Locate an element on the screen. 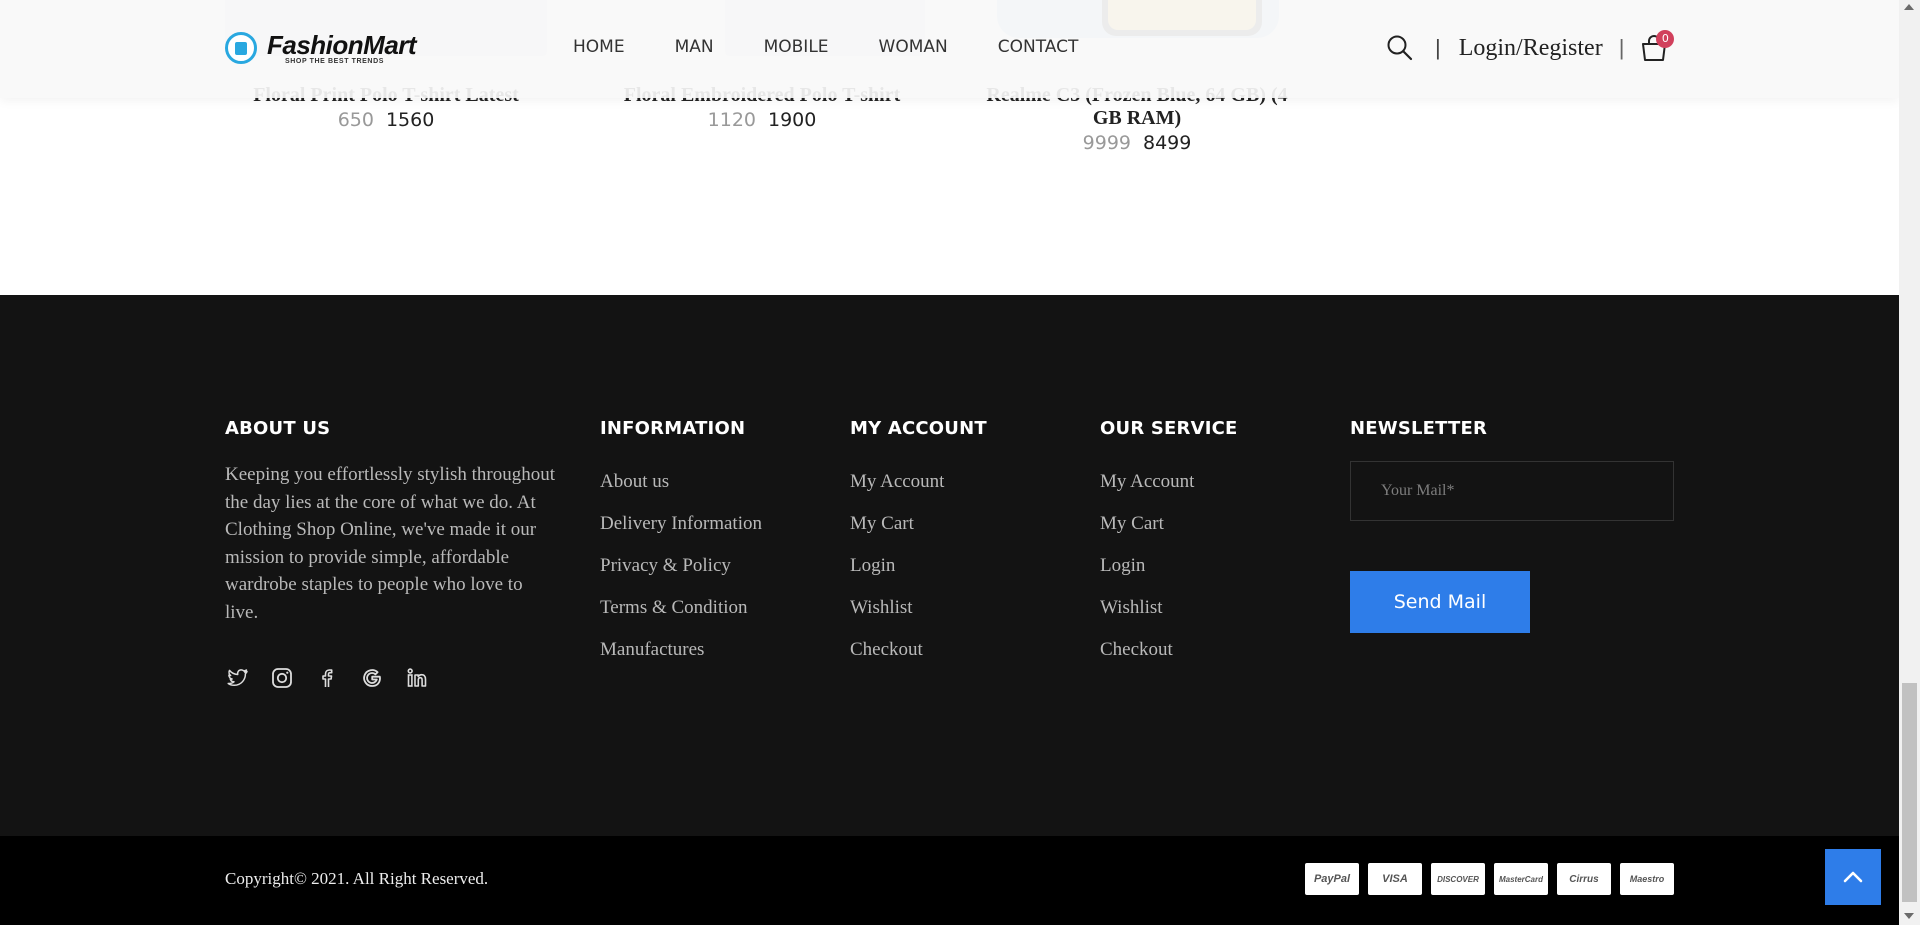 The height and width of the screenshot is (925, 1920). nav-man: MAN is located at coordinates (694, 47).